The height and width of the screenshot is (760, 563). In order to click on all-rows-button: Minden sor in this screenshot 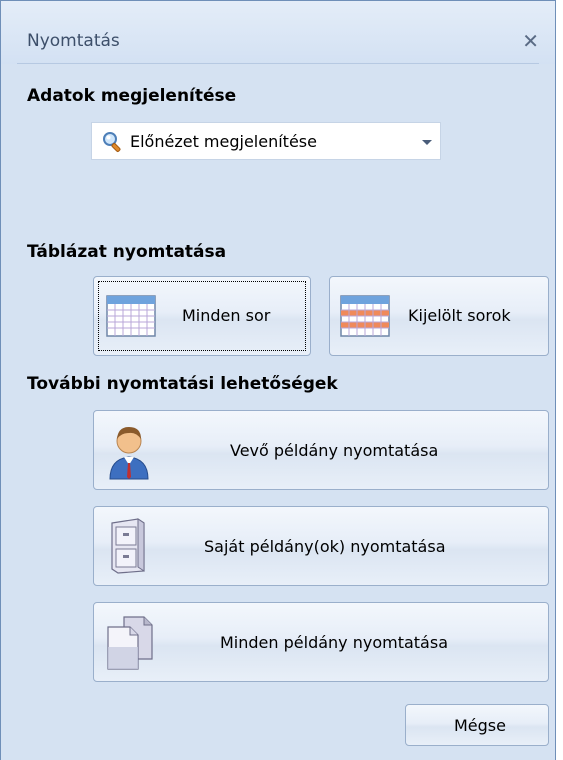, I will do `click(202, 316)`.